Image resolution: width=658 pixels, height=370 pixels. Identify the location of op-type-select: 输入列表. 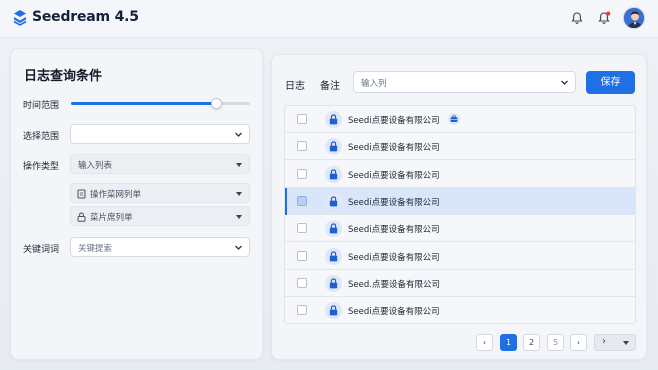
(160, 164).